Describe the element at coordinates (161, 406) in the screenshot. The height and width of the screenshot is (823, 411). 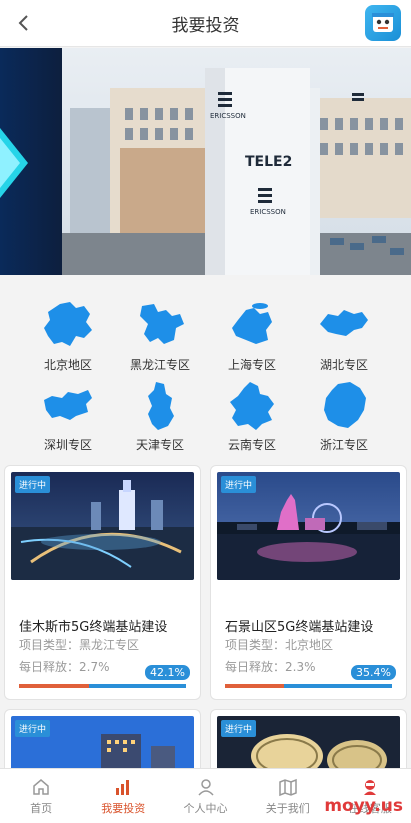
I see `tianjin-map-icon` at that location.